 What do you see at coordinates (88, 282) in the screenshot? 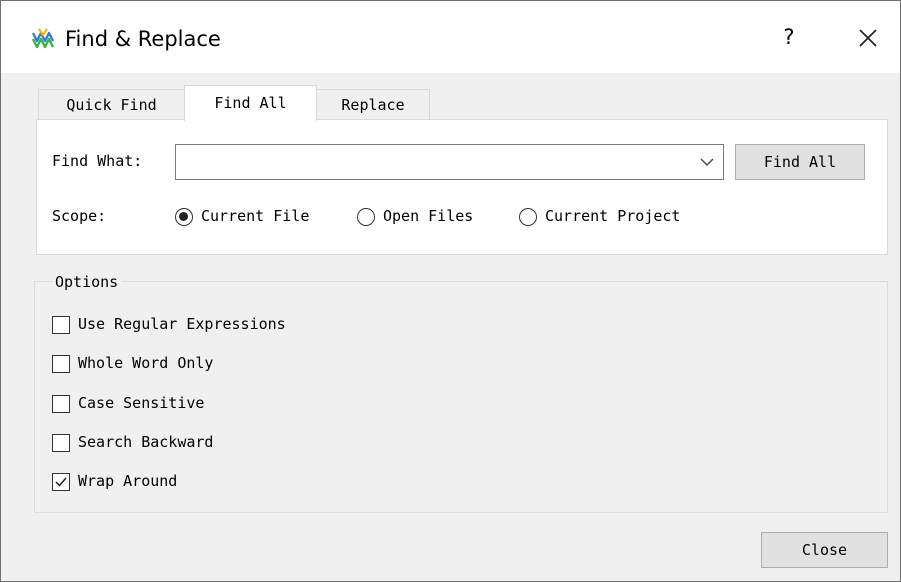
I see `options-legend: Options` at bounding box center [88, 282].